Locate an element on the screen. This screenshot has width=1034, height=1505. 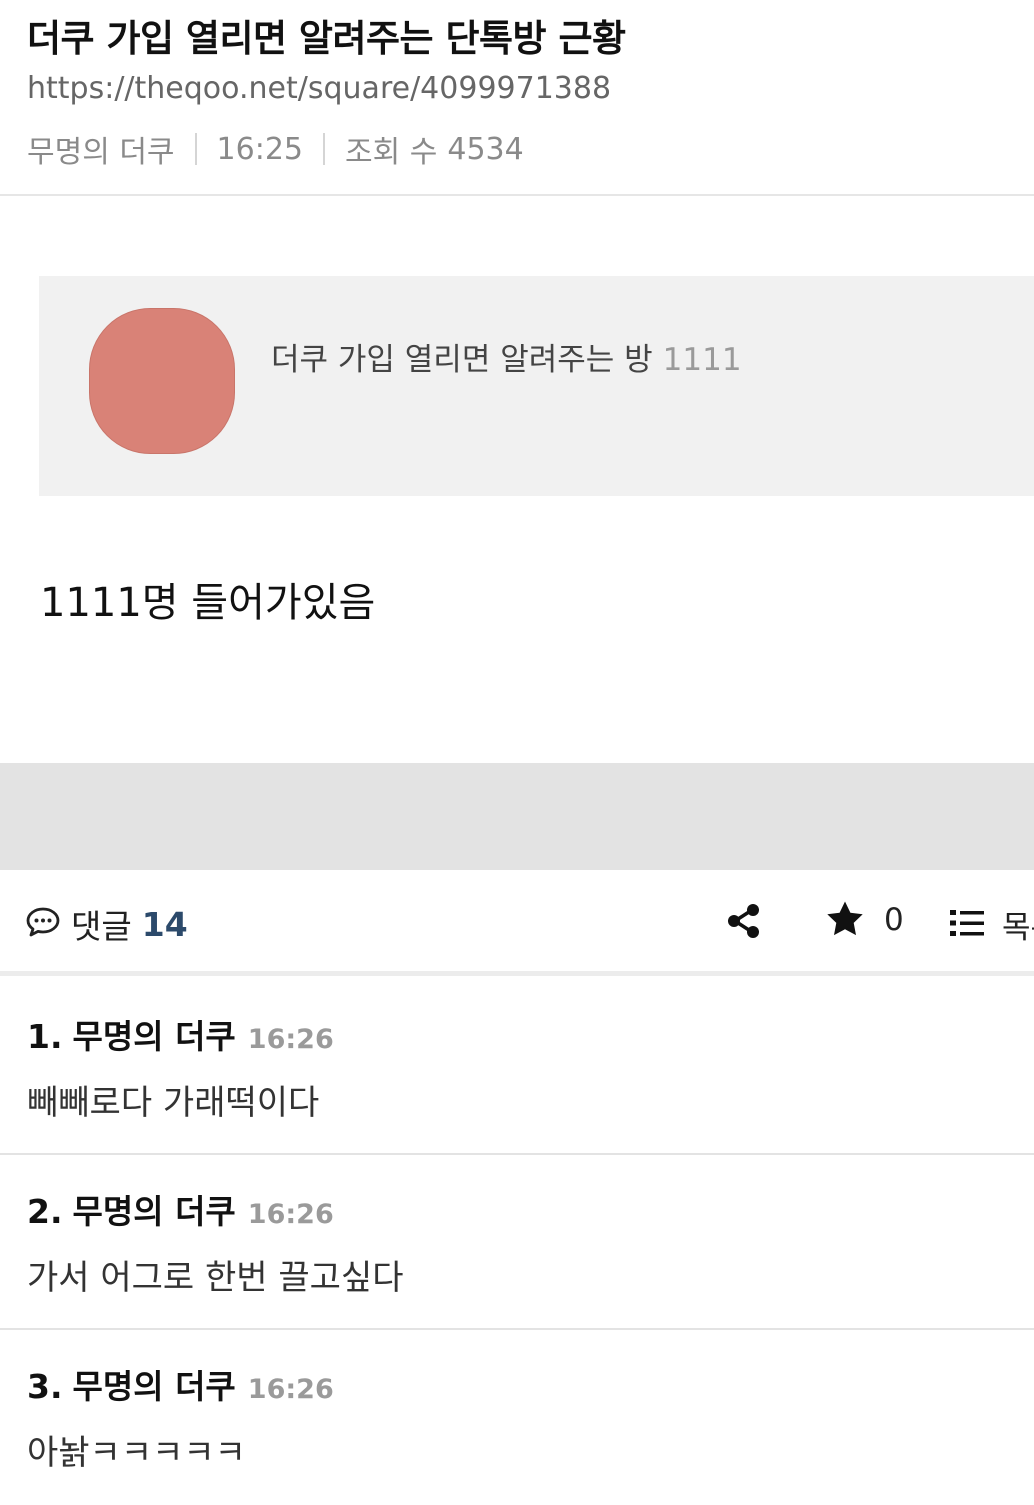
comment-item: 2. 무명의 더쿠 16:26 가서 어그로 한번 끌고싶다 is located at coordinates (517, 1242).